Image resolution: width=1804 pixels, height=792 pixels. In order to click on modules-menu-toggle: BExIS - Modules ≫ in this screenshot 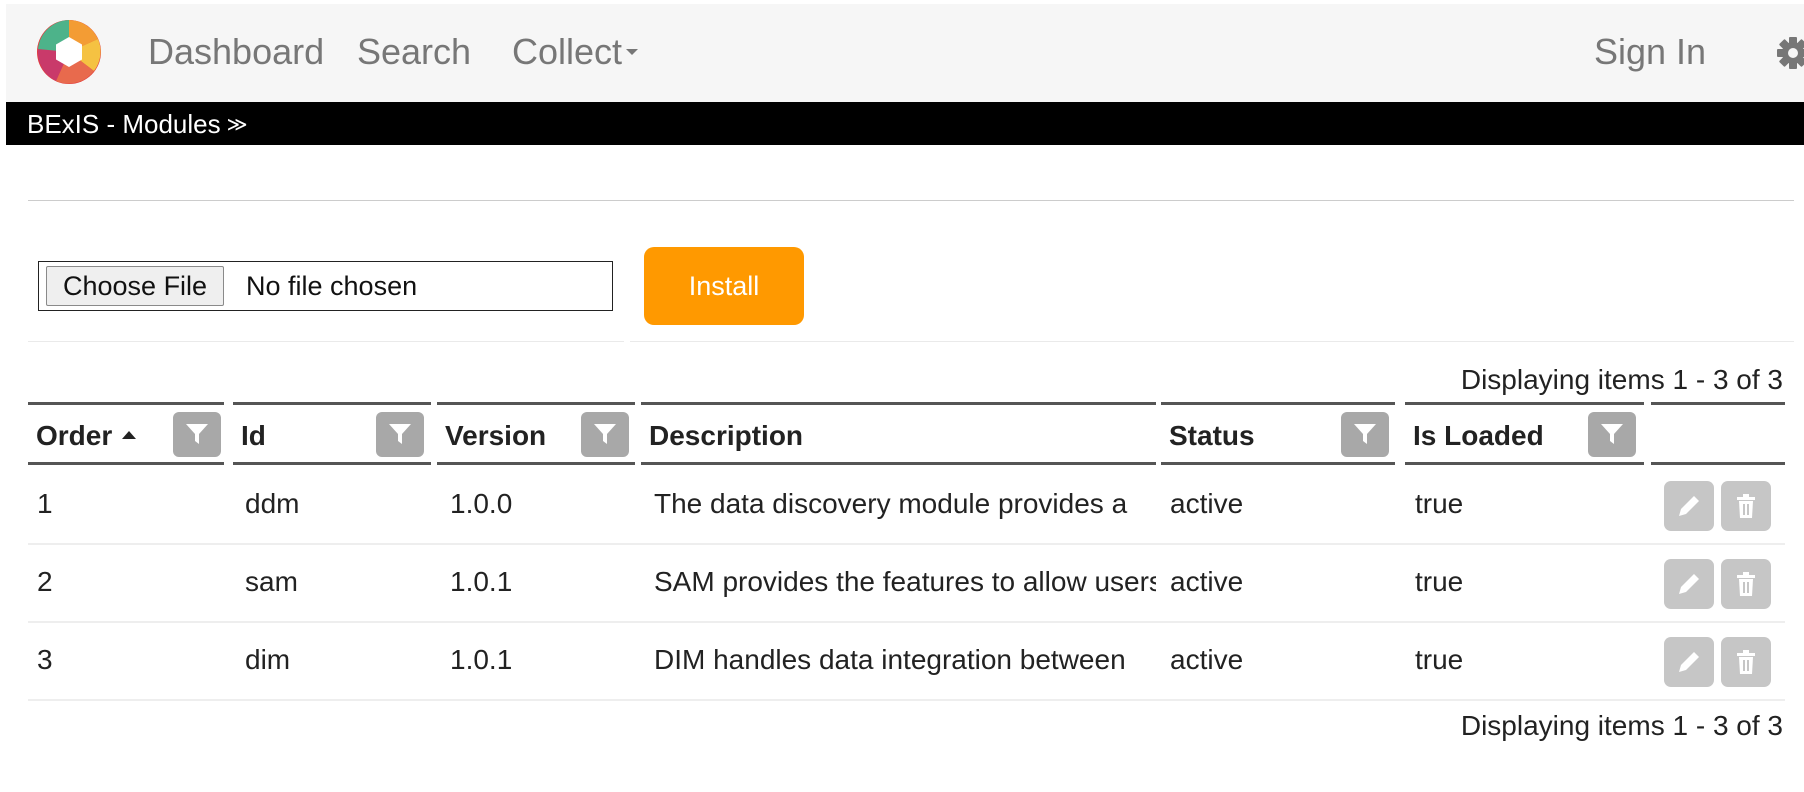, I will do `click(137, 125)`.